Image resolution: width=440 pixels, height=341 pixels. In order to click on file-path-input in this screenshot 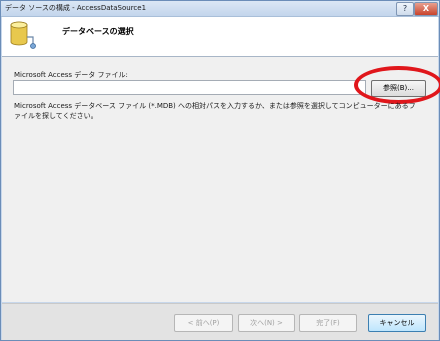, I will do `click(189, 87)`.